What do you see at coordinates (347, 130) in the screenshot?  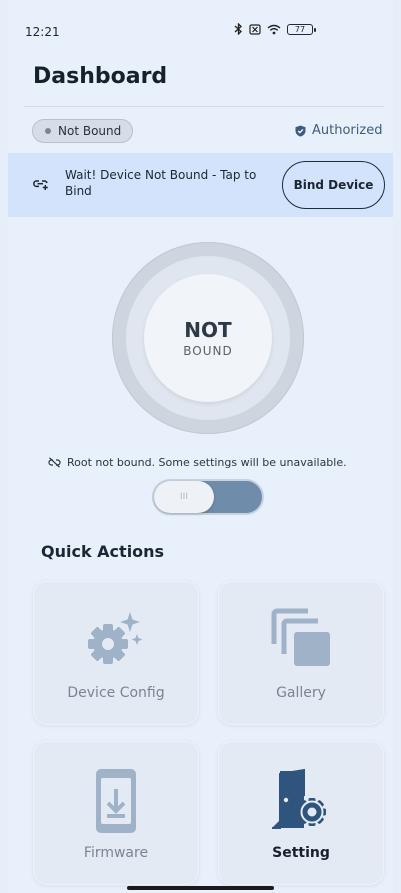 I see `authorized-label: Authorized` at bounding box center [347, 130].